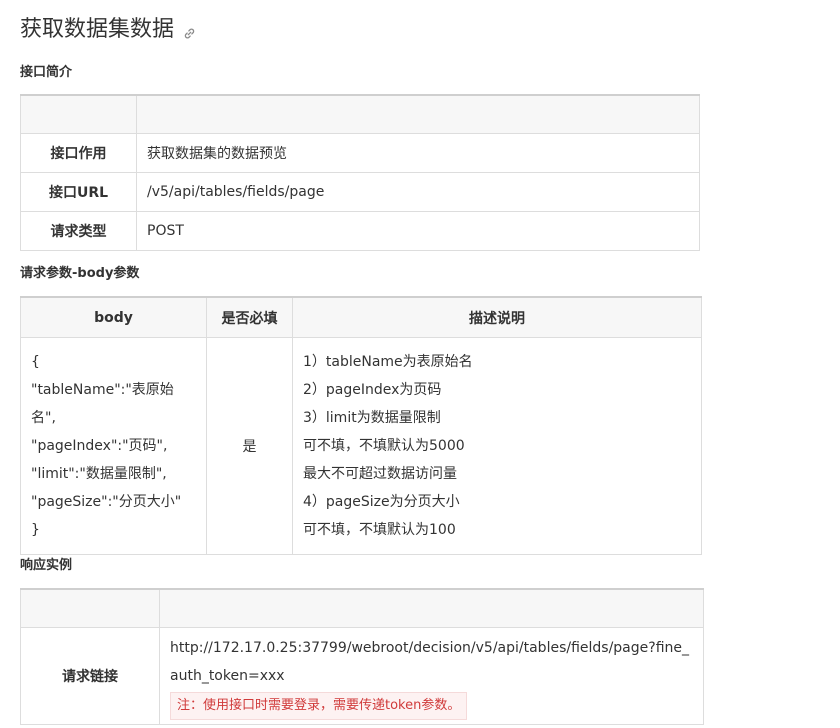 This screenshot has height=728, width=840. I want to click on desc-line: 3）limit为数据量限制, so click(372, 418).